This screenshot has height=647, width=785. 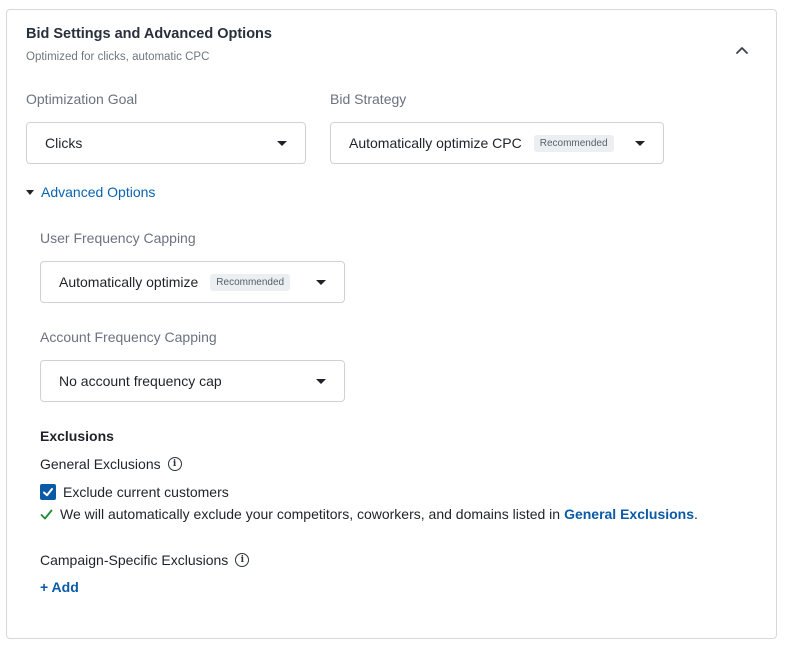 What do you see at coordinates (100, 464) in the screenshot?
I see `general-exclusions-label: General Exclusions` at bounding box center [100, 464].